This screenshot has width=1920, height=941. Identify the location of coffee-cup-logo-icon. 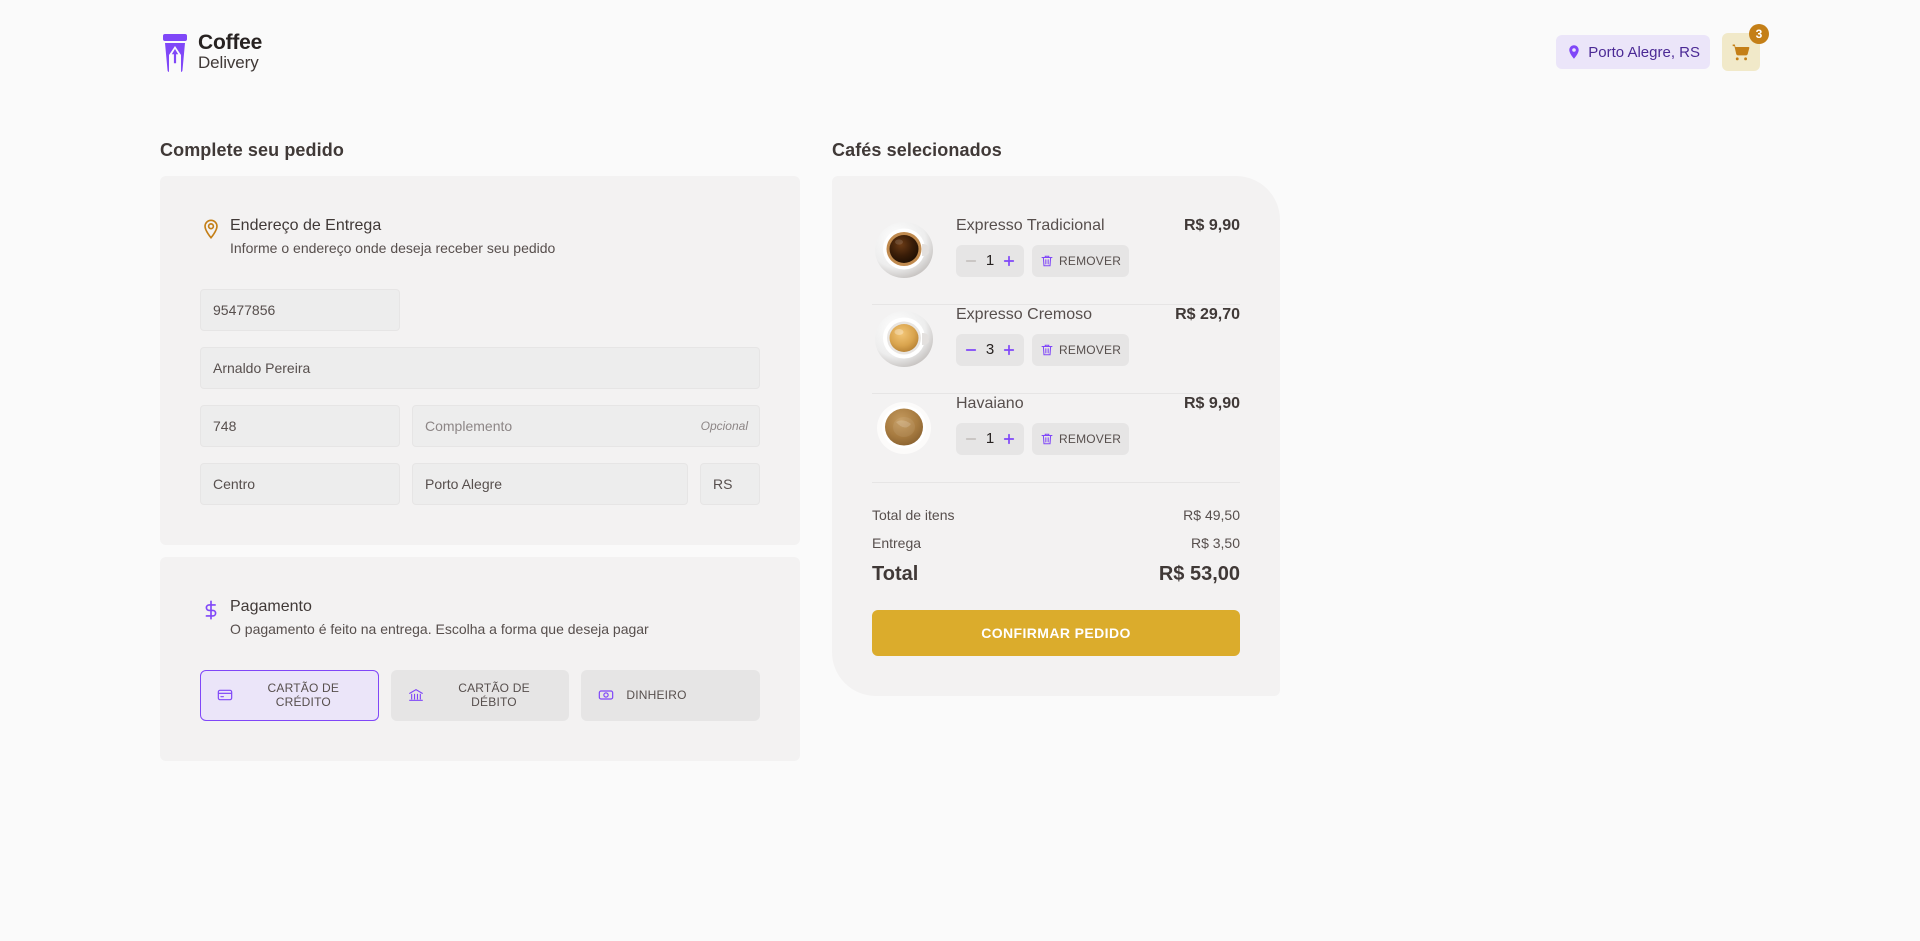
(175, 52).